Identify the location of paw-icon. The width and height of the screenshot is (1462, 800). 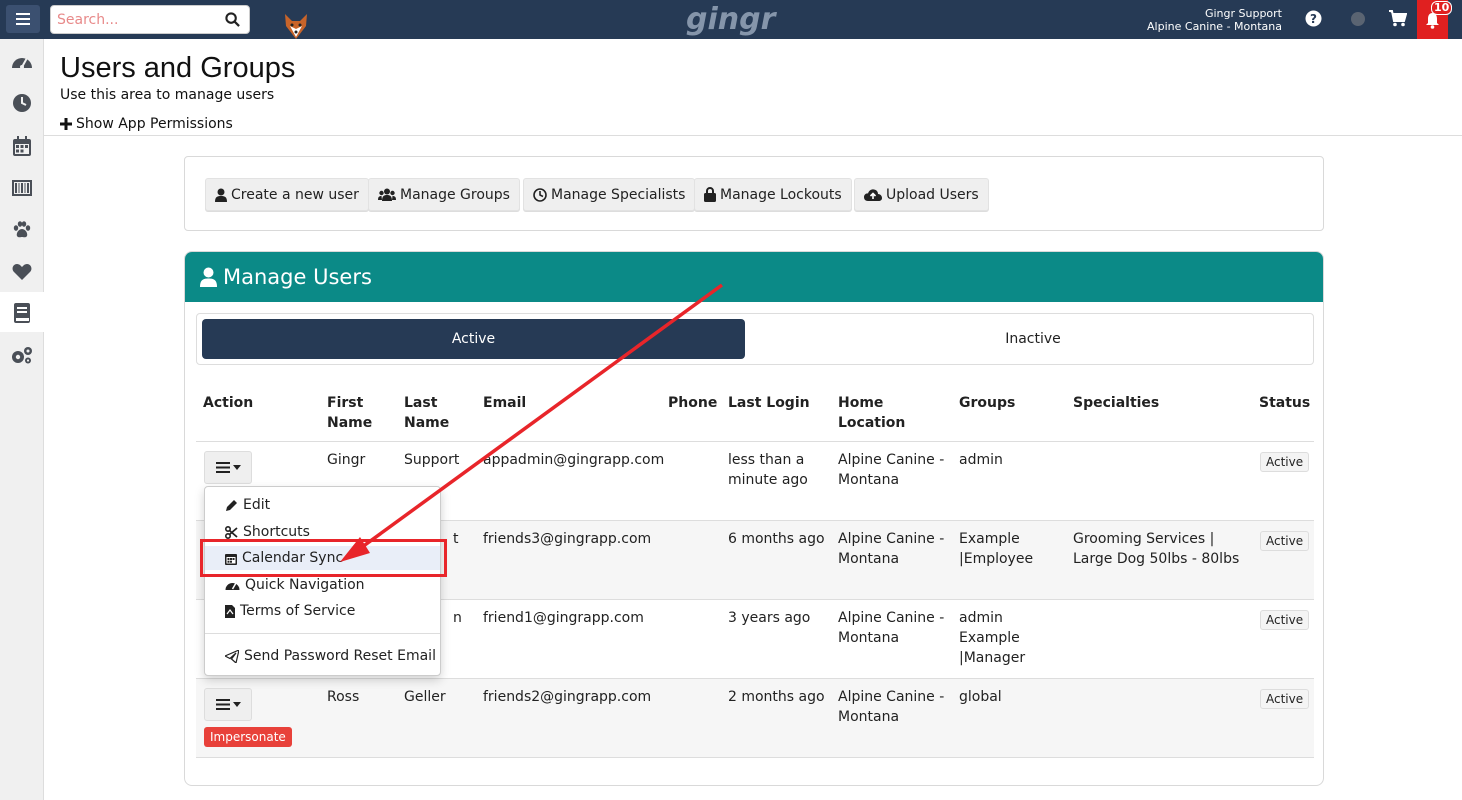
(22, 229).